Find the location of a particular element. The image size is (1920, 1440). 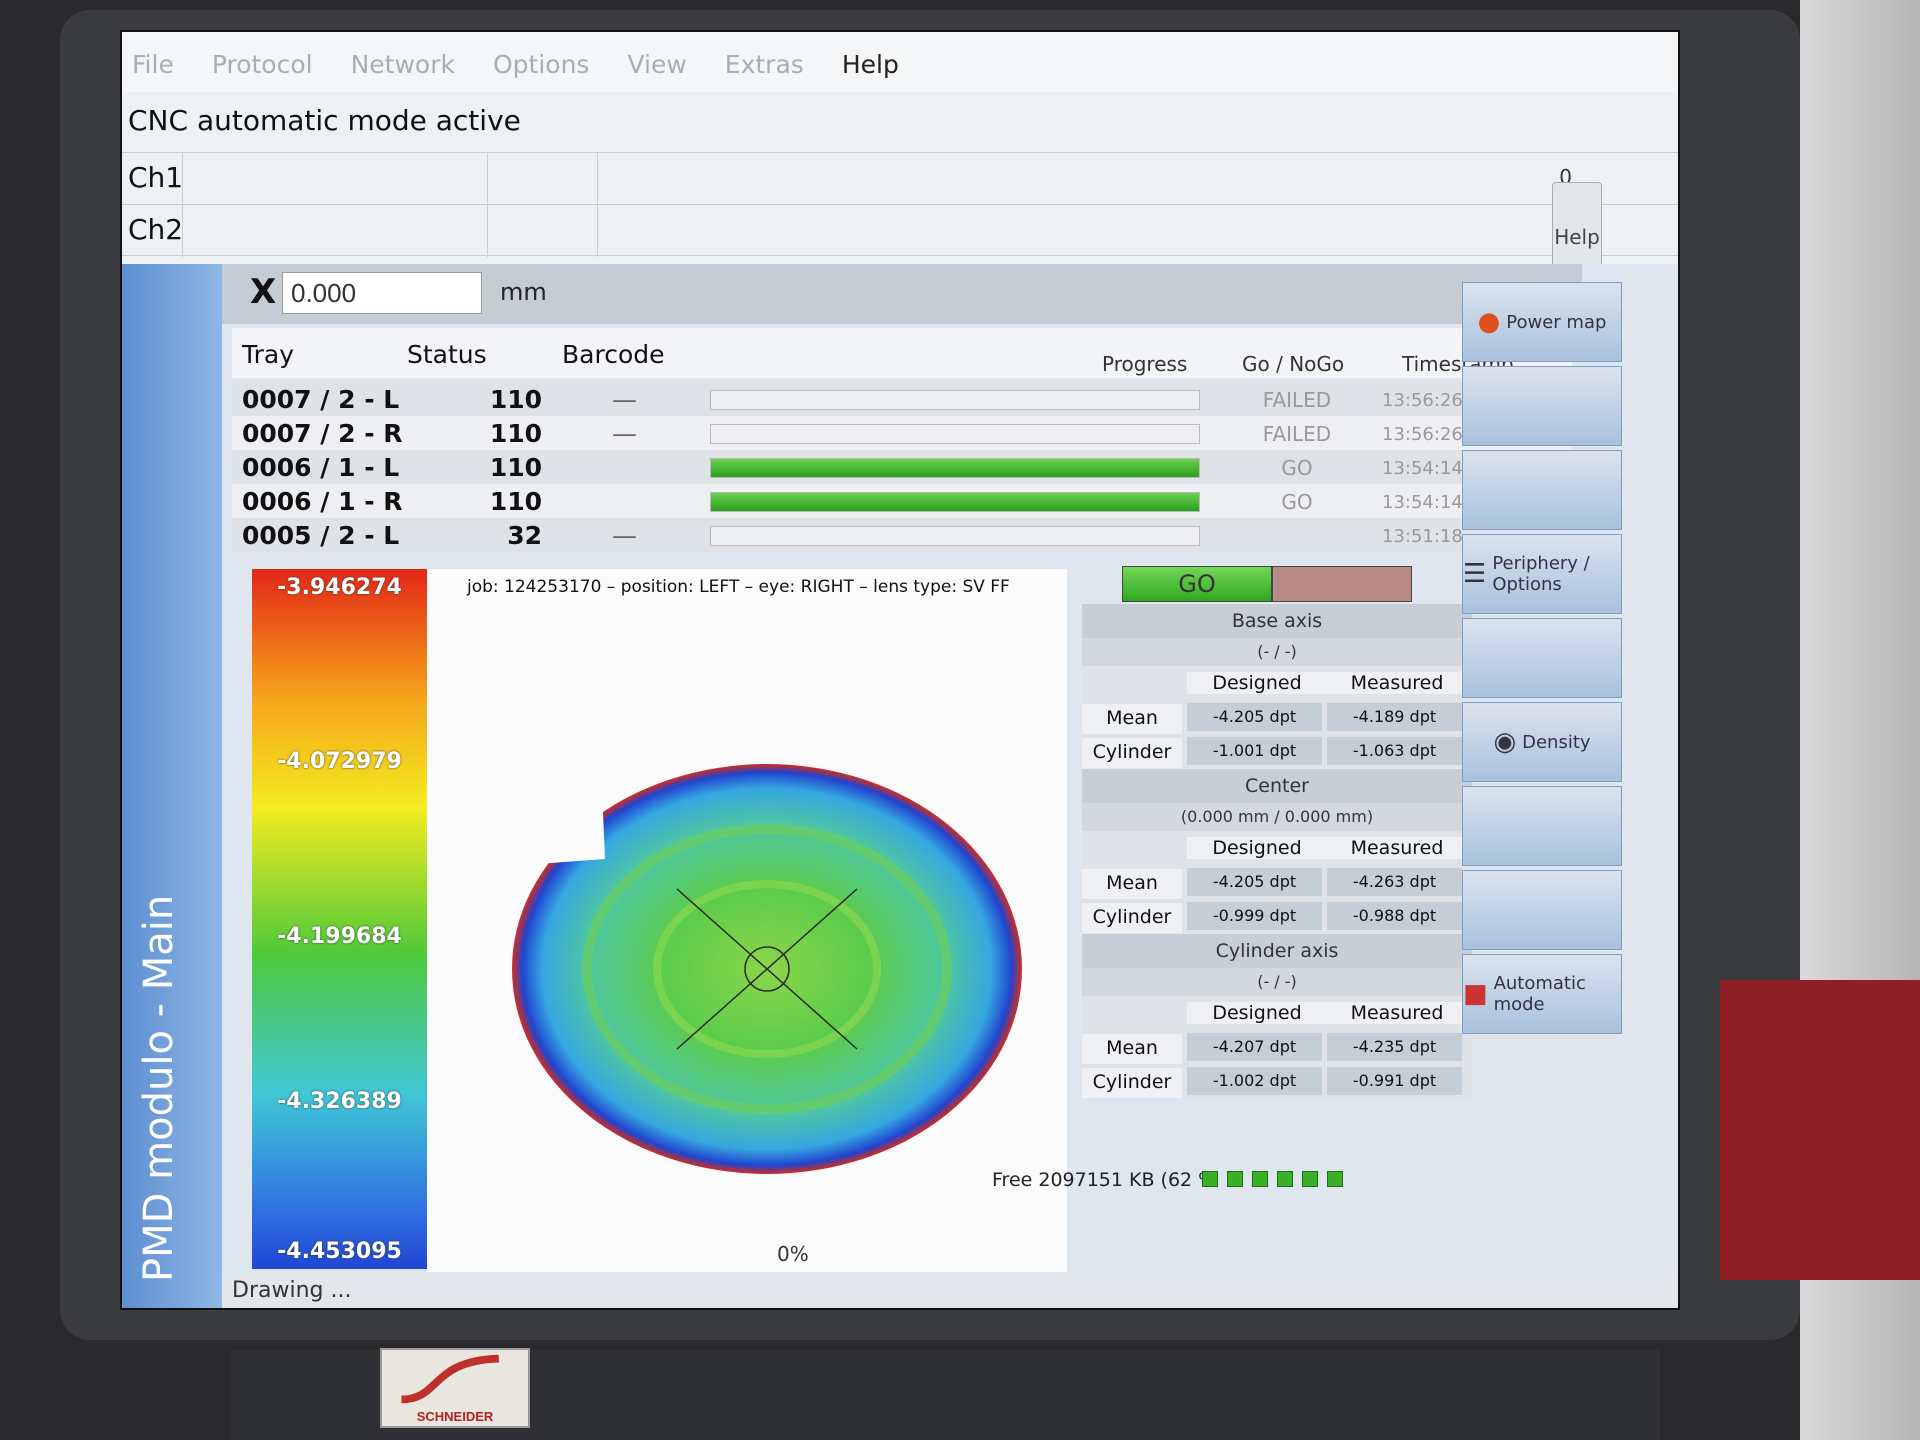

power-map-button: ● Power map is located at coordinates (1542, 322).